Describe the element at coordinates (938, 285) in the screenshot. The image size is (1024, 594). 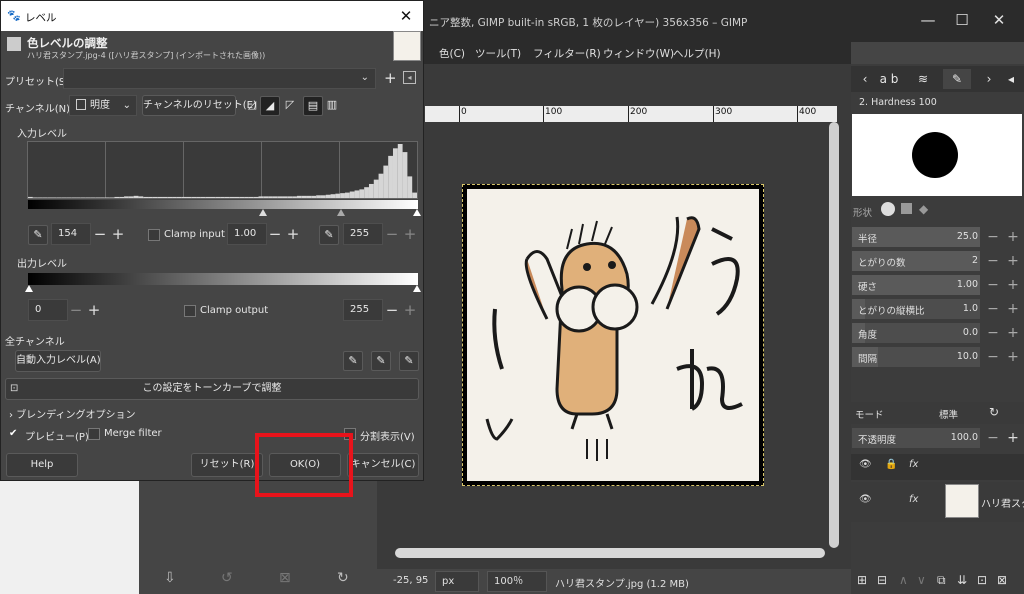
I see `param-row: 硬さ 1.00− +` at that location.